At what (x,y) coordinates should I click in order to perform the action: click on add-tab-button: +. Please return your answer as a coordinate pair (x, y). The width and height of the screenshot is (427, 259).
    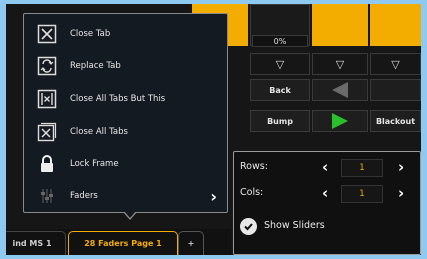
    Looking at the image, I should click on (191, 243).